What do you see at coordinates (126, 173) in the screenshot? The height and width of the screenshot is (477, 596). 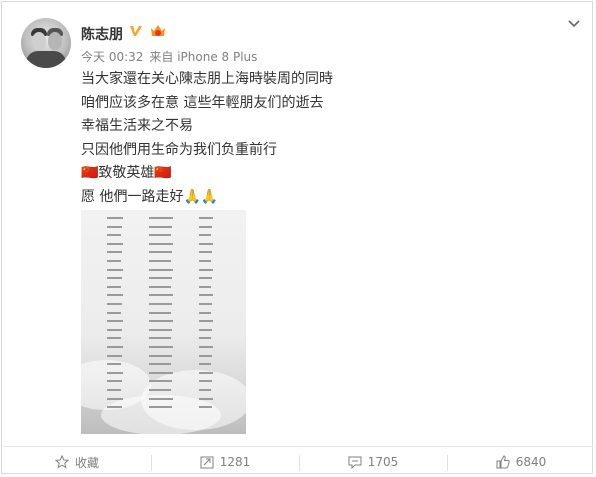 I see `post-text-line: 🇨🇳致敬英雄🇨🇳` at bounding box center [126, 173].